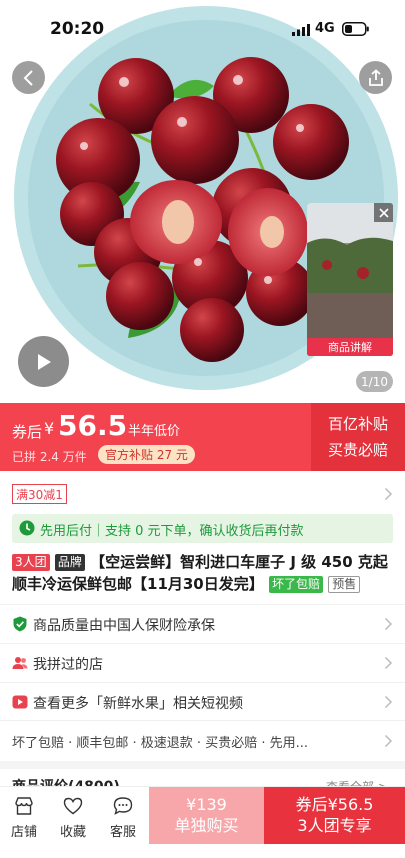  I want to click on related-videos-row: 查看更多「新鲜水果」相关短视频, so click(202, 701).